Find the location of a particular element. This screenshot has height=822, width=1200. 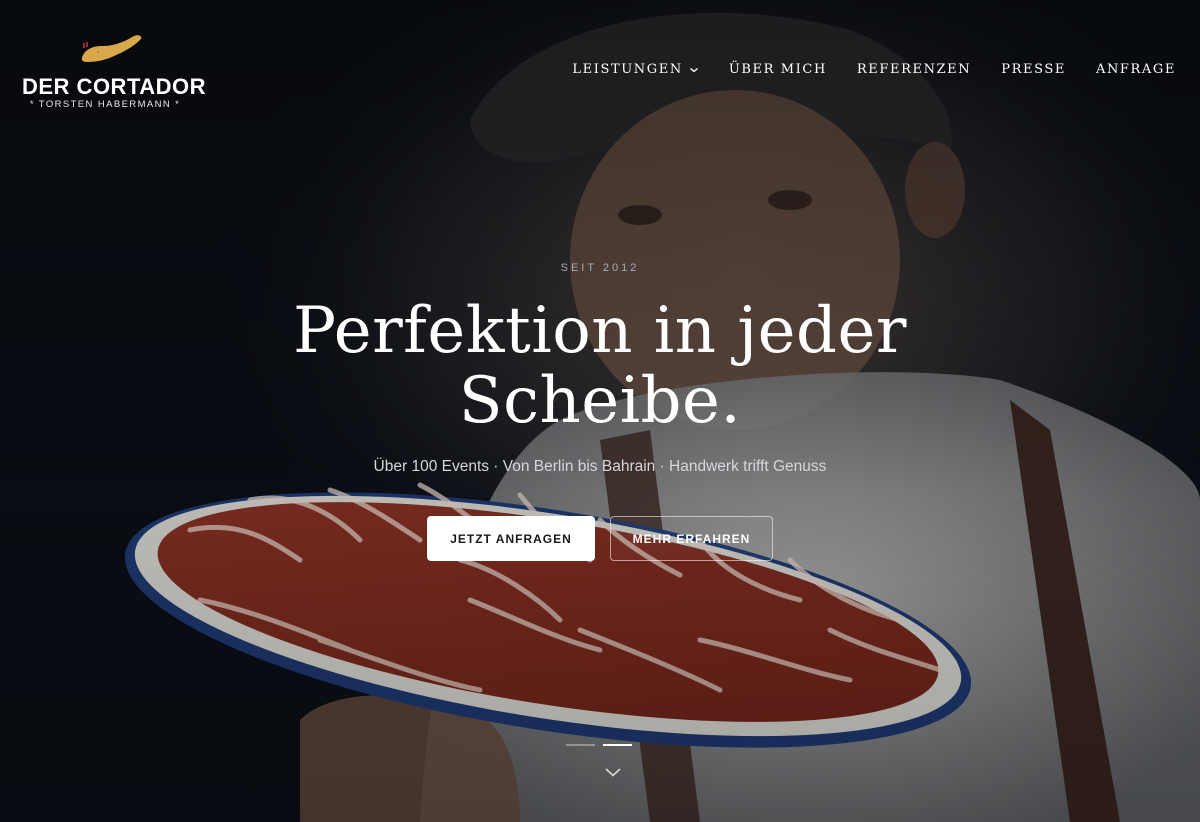

hero-headline-line-2: Scheibe. is located at coordinates (600, 401).